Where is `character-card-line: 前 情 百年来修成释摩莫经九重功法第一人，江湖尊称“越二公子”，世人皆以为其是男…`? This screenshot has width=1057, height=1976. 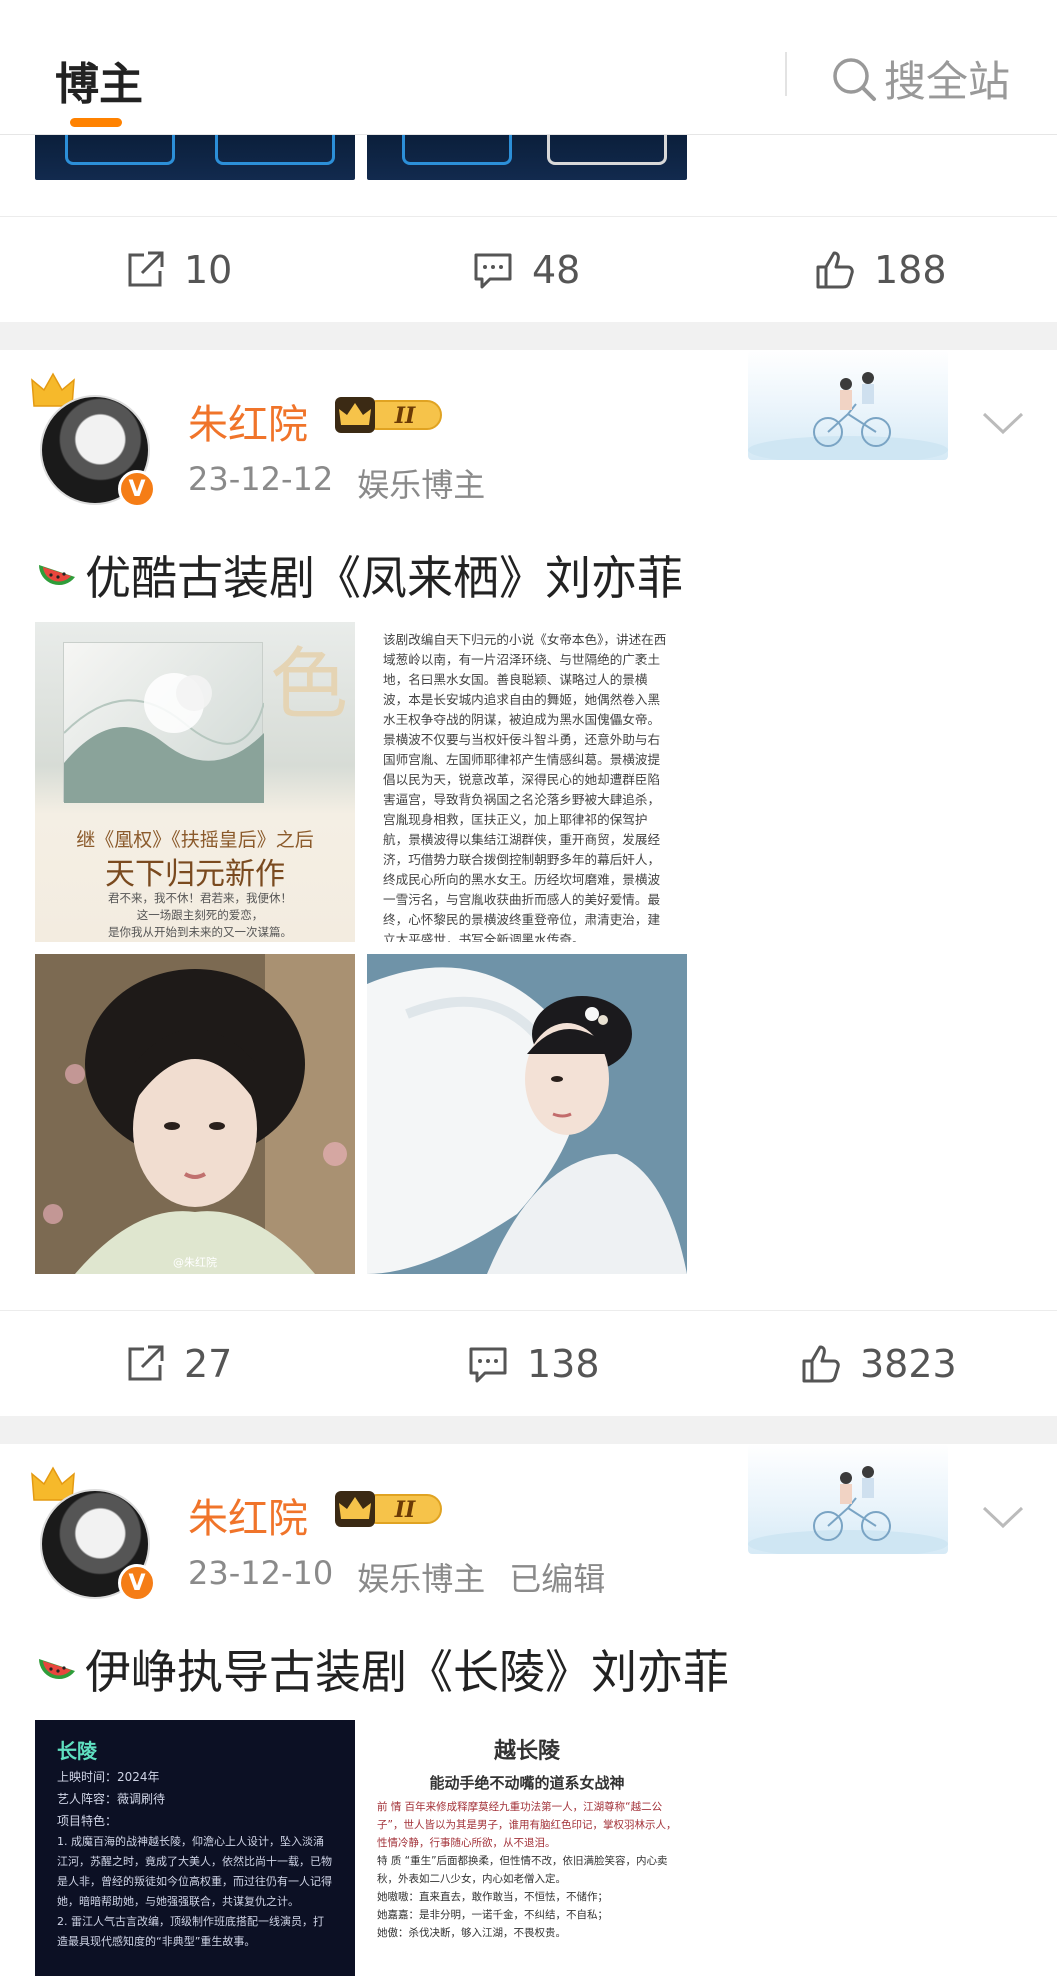
character-card-line: 前 情 百年来修成释摩莫经九重功法第一人，江湖尊称“越二公子”，世人皆以为其是男… is located at coordinates (527, 1825).